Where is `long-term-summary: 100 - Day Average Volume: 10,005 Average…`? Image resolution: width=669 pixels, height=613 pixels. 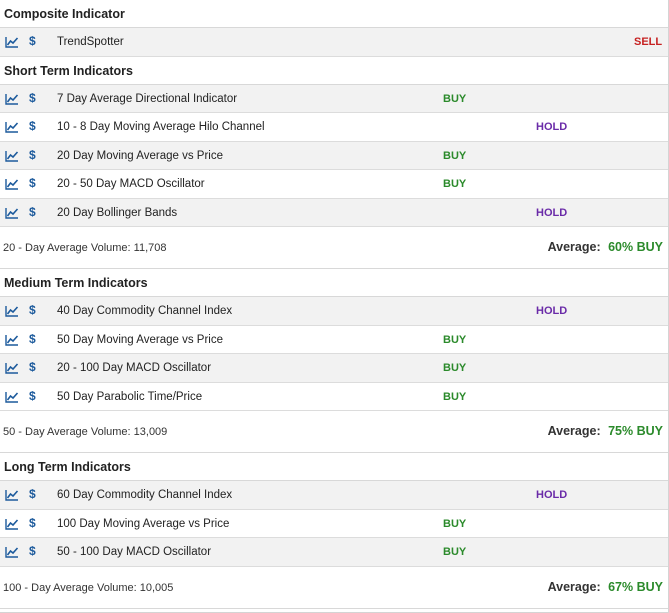
long-term-summary: 100 - Day Average Volume: 10,005 Average… is located at coordinates (334, 588).